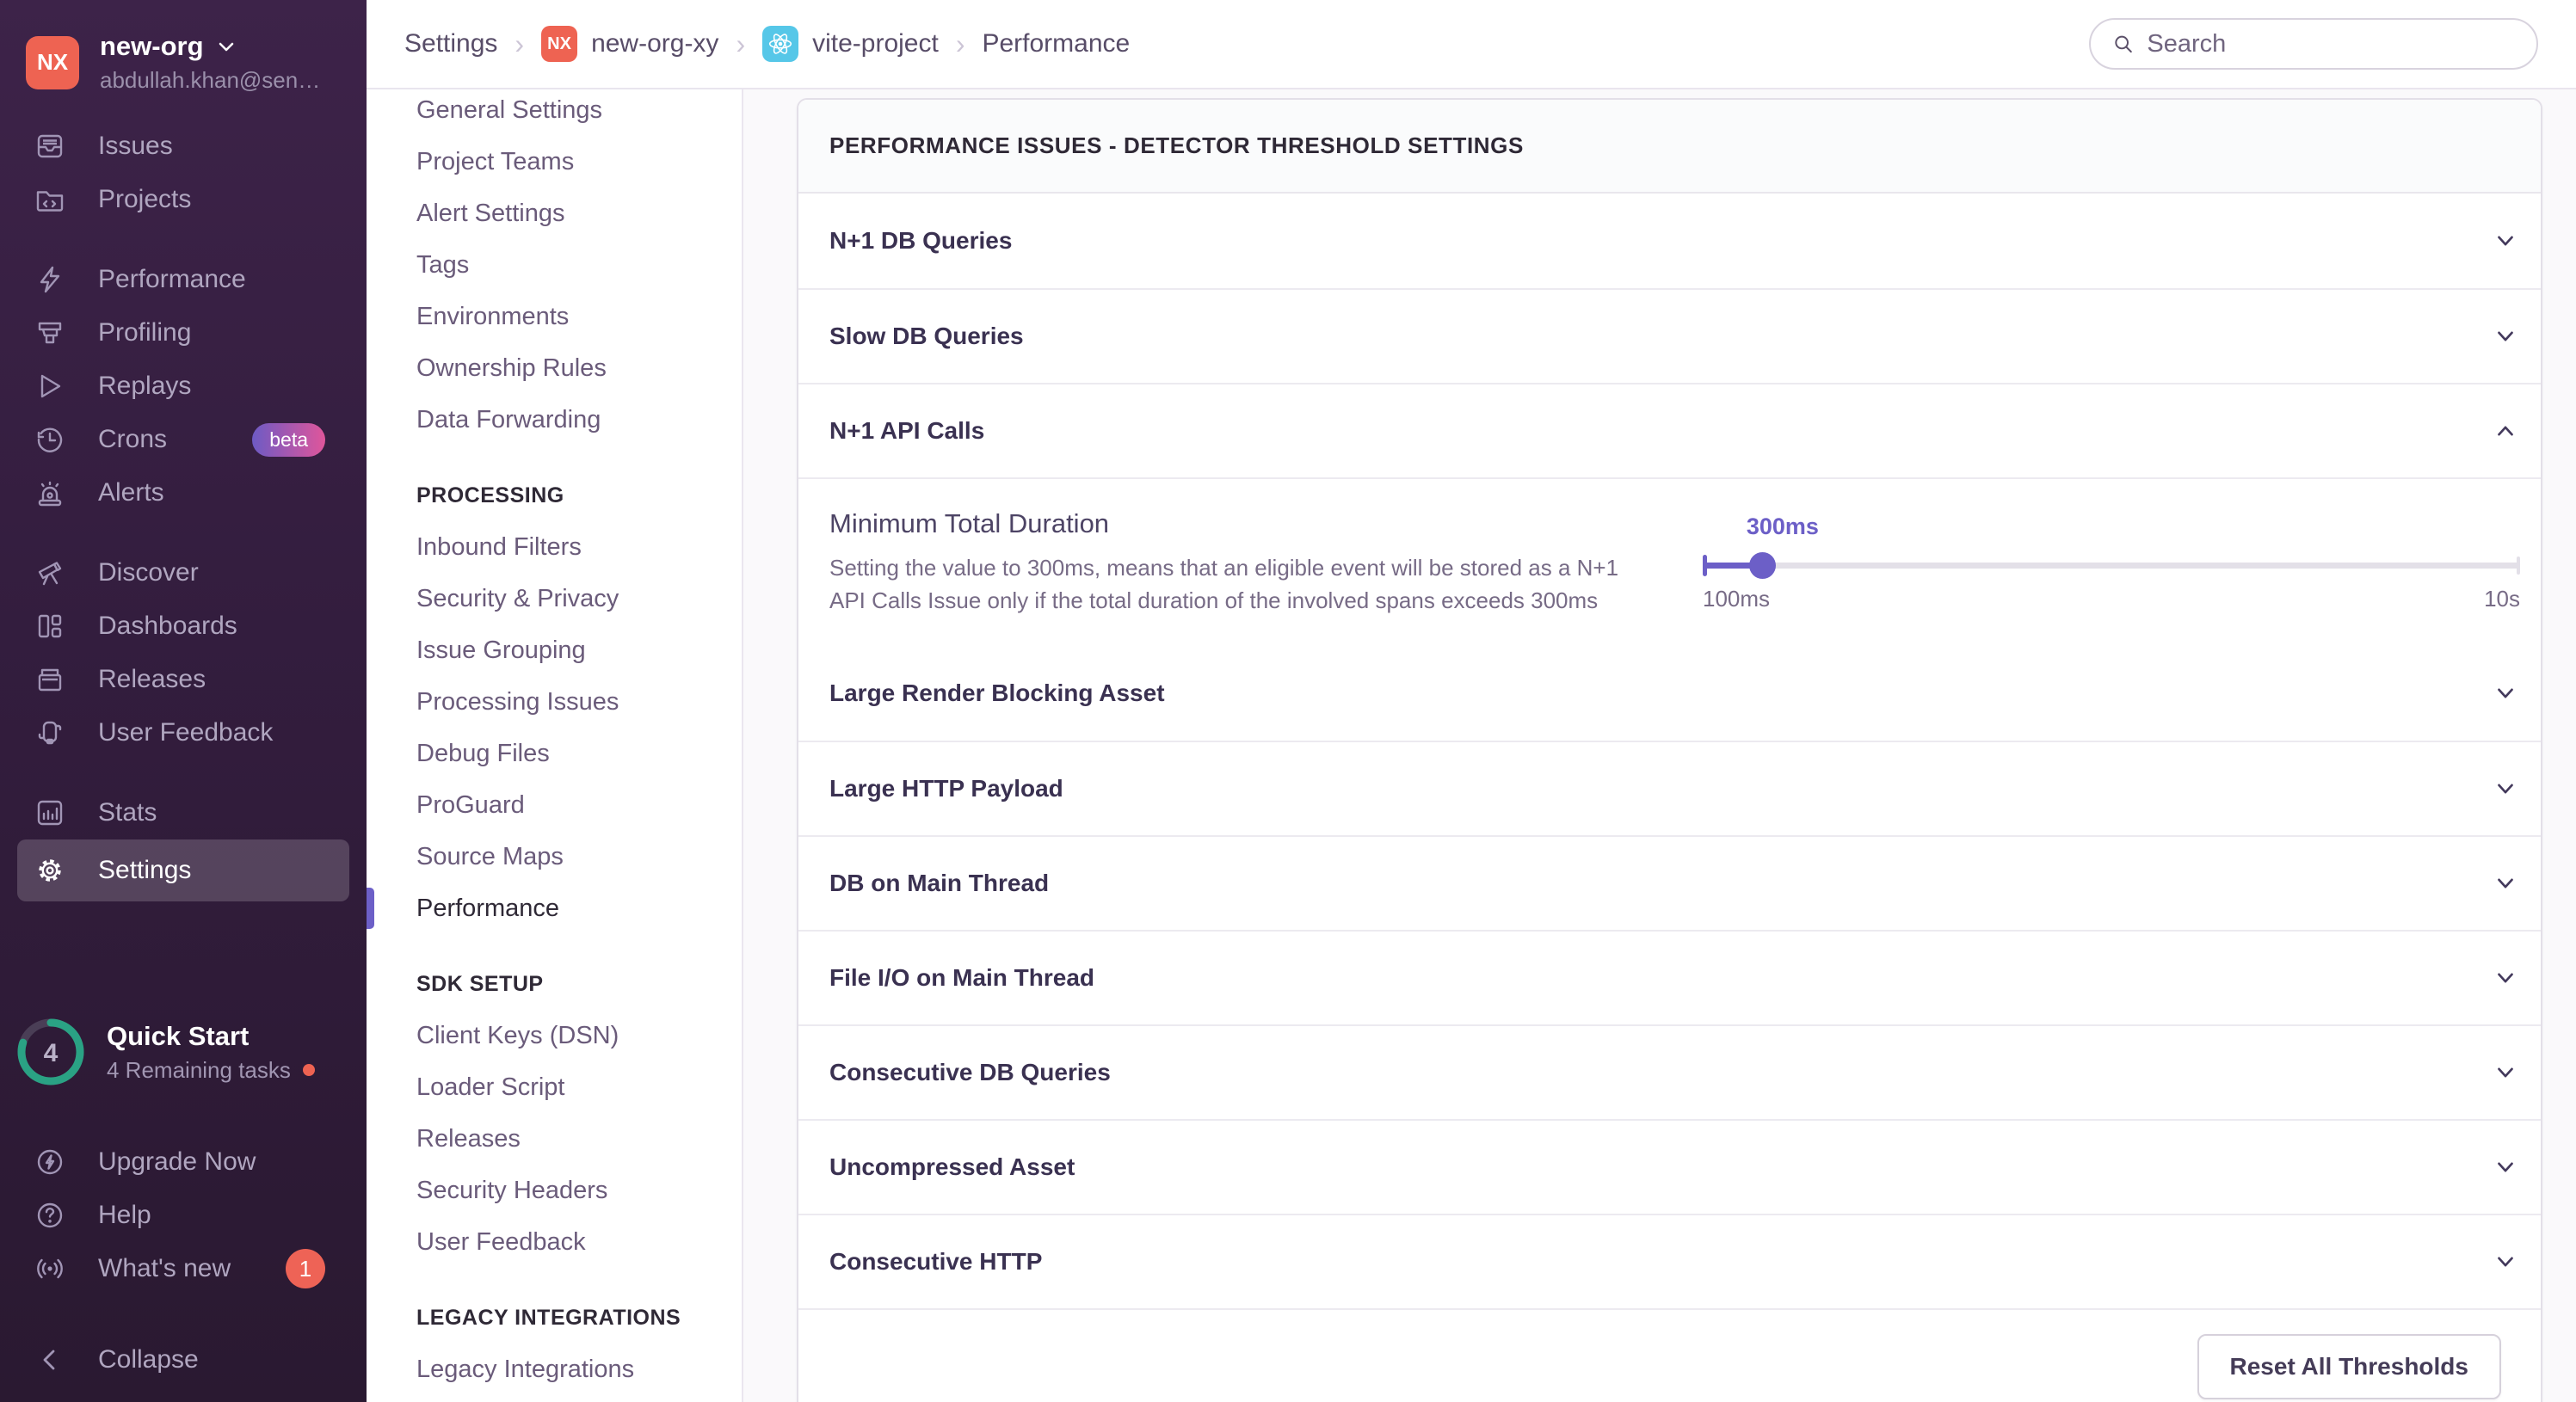 The width and height of the screenshot is (2576, 1402). I want to click on panel-footer: Reset All Thresholds, so click(1670, 1355).